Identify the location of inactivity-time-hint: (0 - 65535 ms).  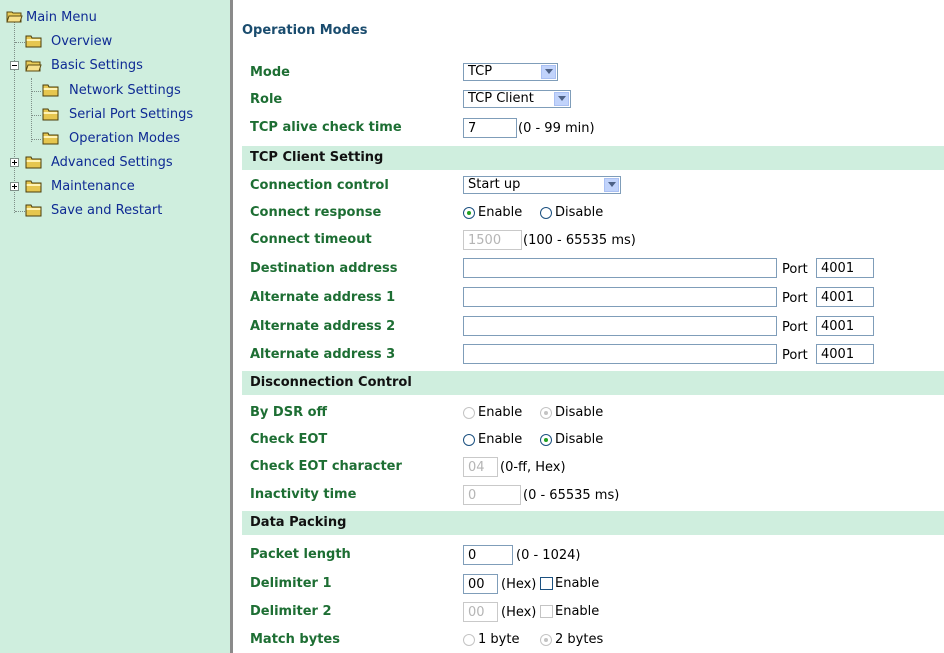
(571, 495).